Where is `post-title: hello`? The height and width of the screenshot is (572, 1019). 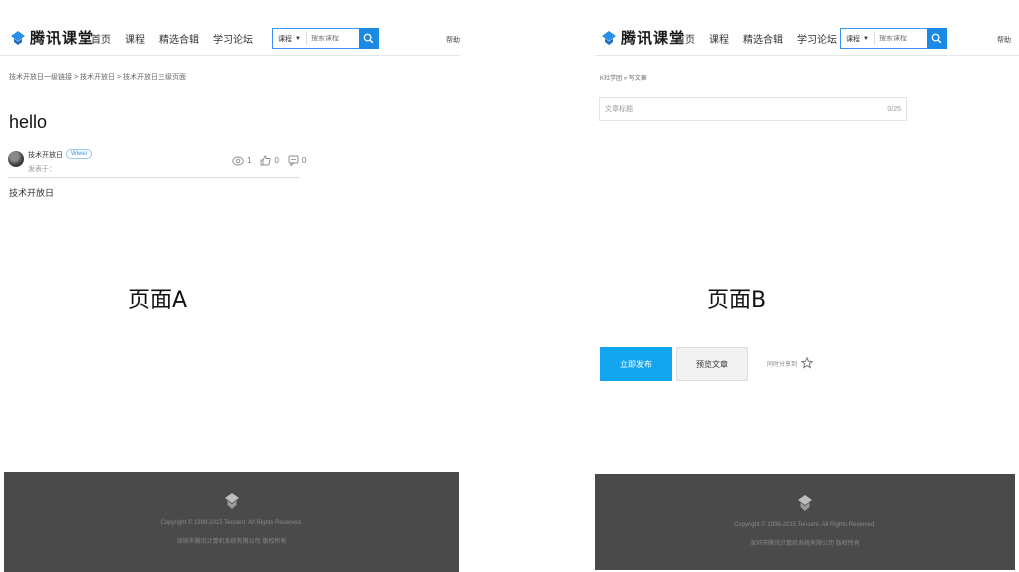
post-title: hello is located at coordinates (28, 122).